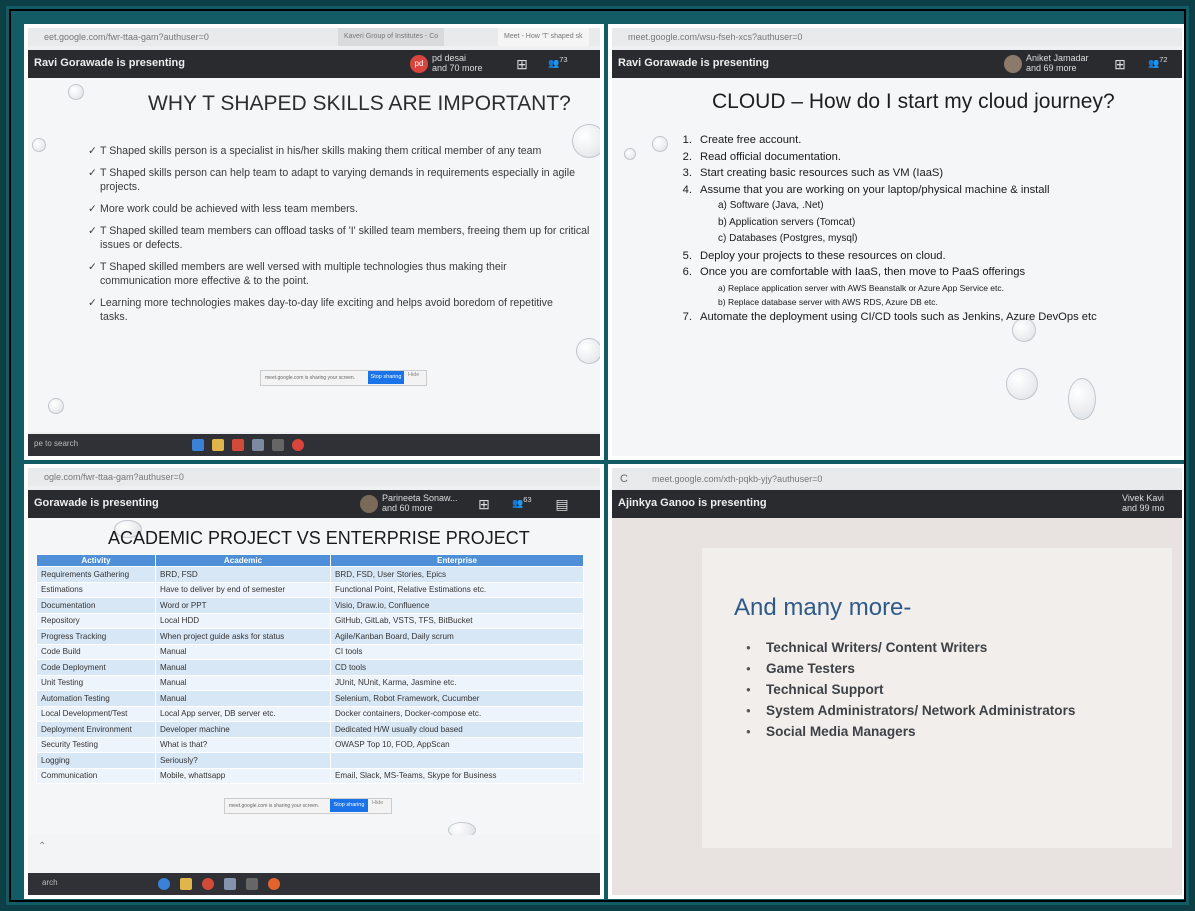  What do you see at coordinates (522, 502) in the screenshot?
I see `people-icon: 👥63` at bounding box center [522, 502].